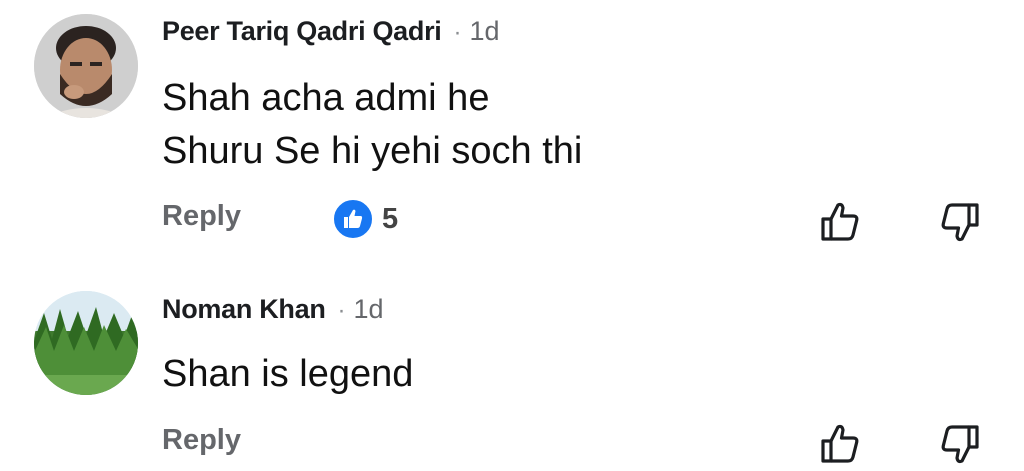  What do you see at coordinates (302, 31) in the screenshot?
I see `author-name: Peer Tariq Qadri Qadri` at bounding box center [302, 31].